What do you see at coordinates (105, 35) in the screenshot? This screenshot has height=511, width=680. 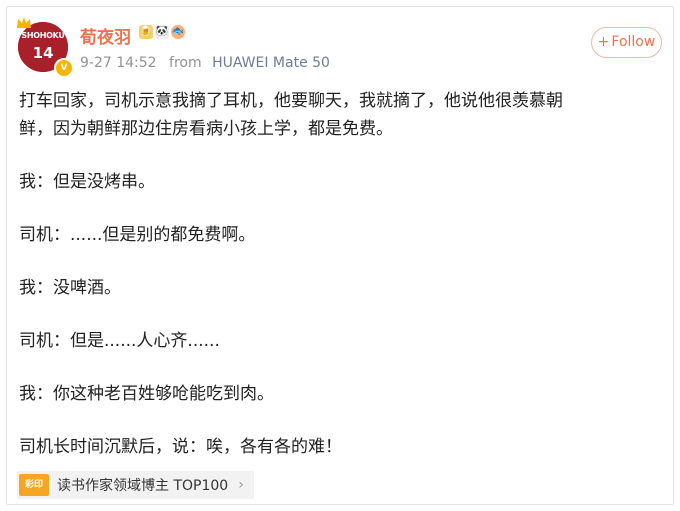 I see `author-name: 荀夜羽` at bounding box center [105, 35].